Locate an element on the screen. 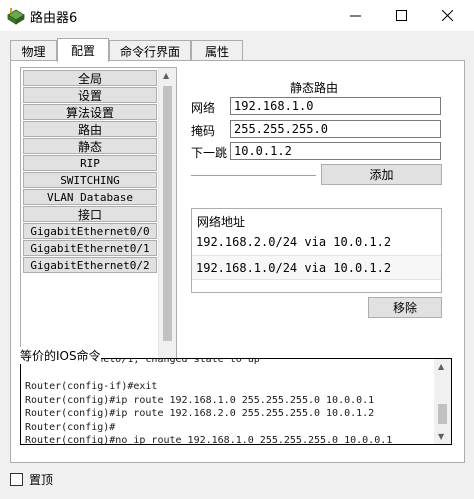 Image resolution: width=474 pixels, height=499 pixels. router-app-icon is located at coordinates (16, 16).